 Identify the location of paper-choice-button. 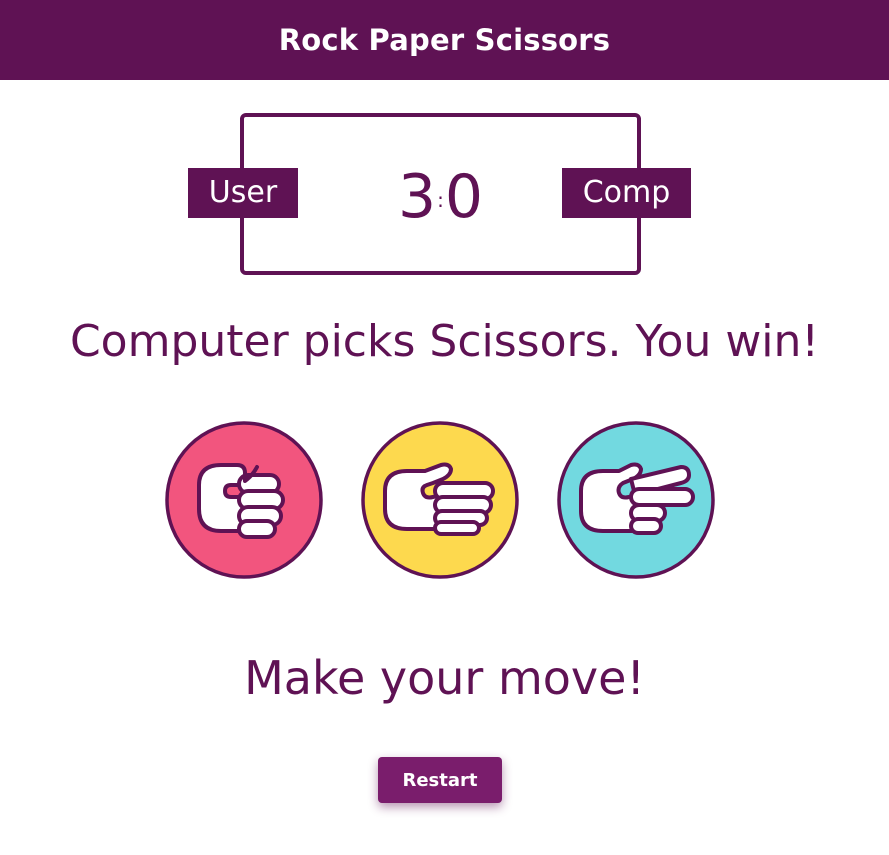
(440, 500).